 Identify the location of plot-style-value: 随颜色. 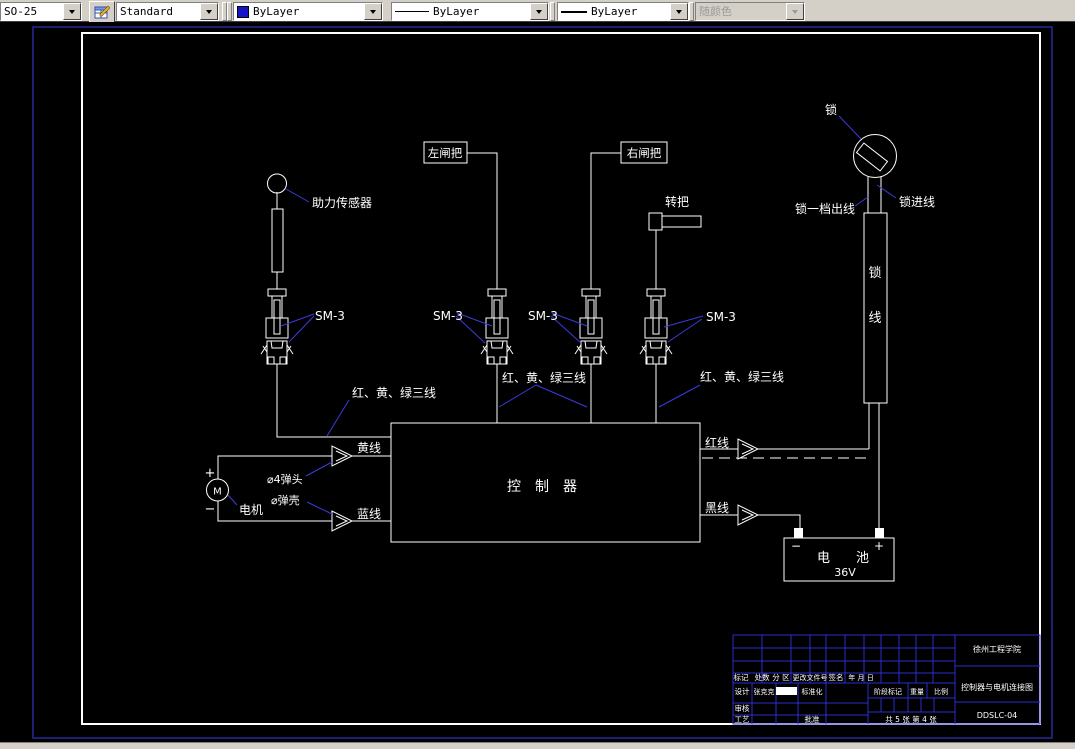
(715, 11).